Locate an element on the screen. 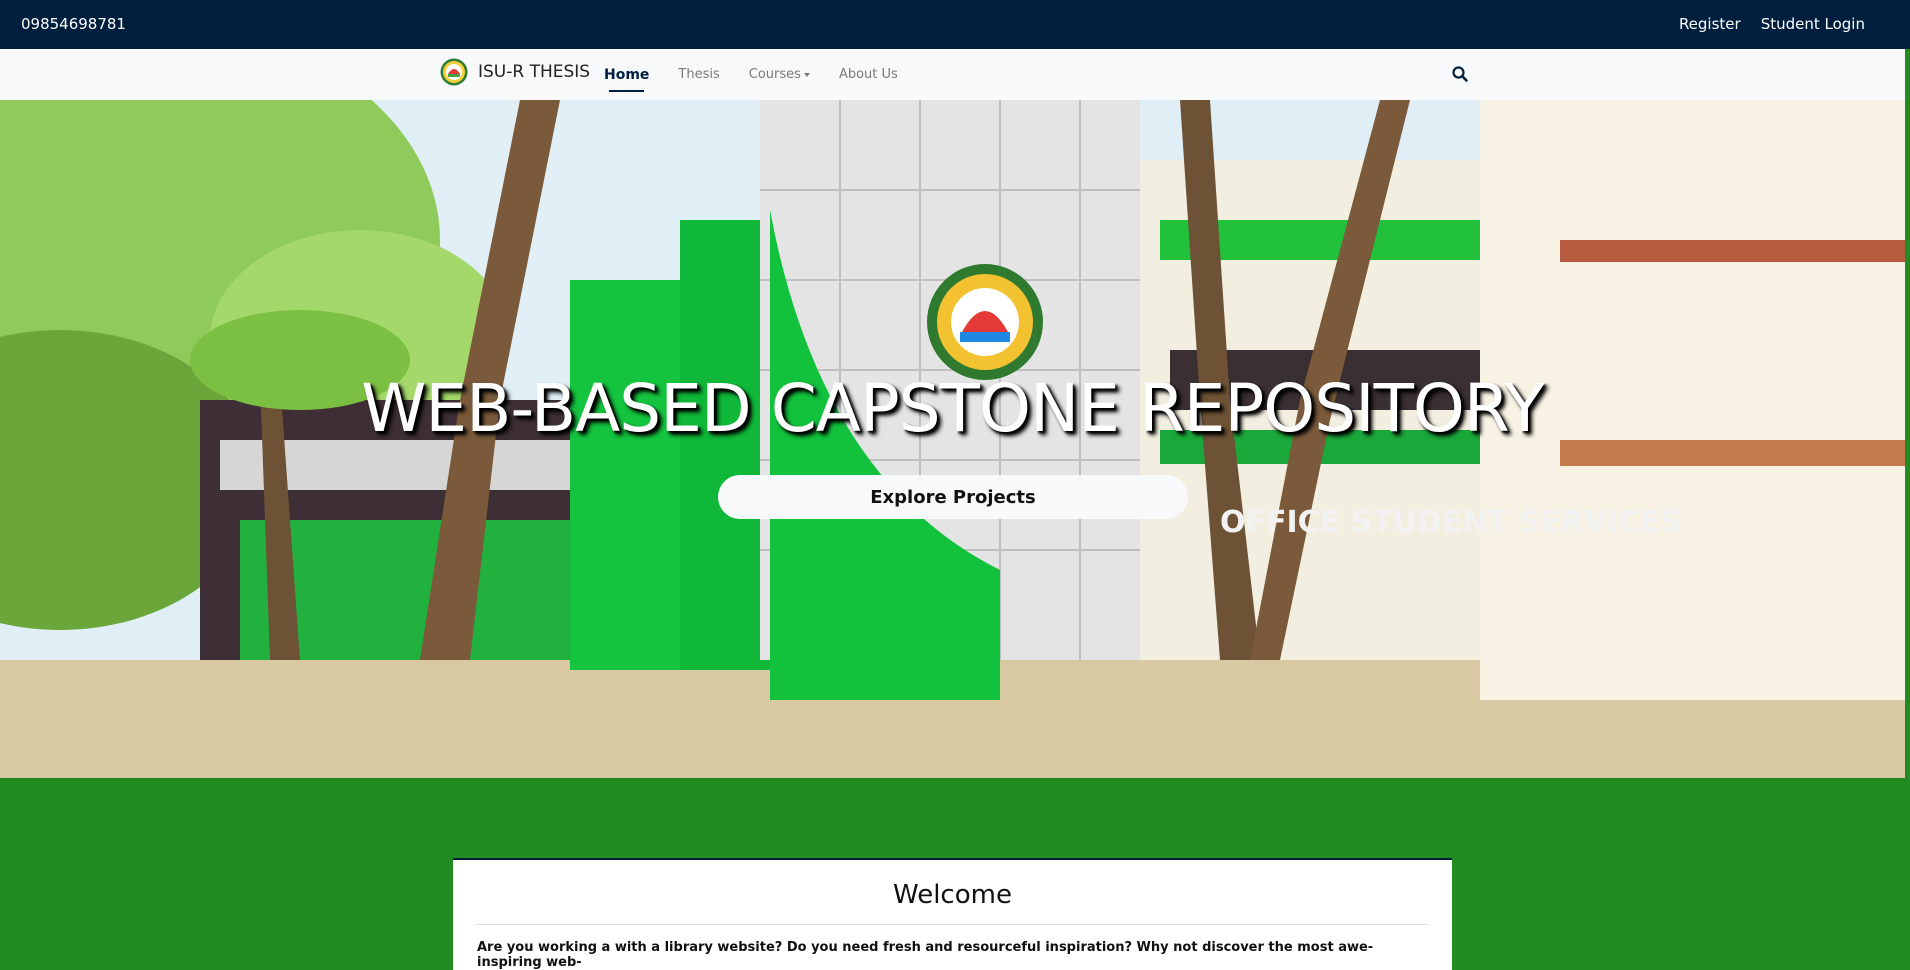 The width and height of the screenshot is (1910, 970). hero-title: WEB-BASED CAPSTONE REPOSITORY is located at coordinates (953, 408).